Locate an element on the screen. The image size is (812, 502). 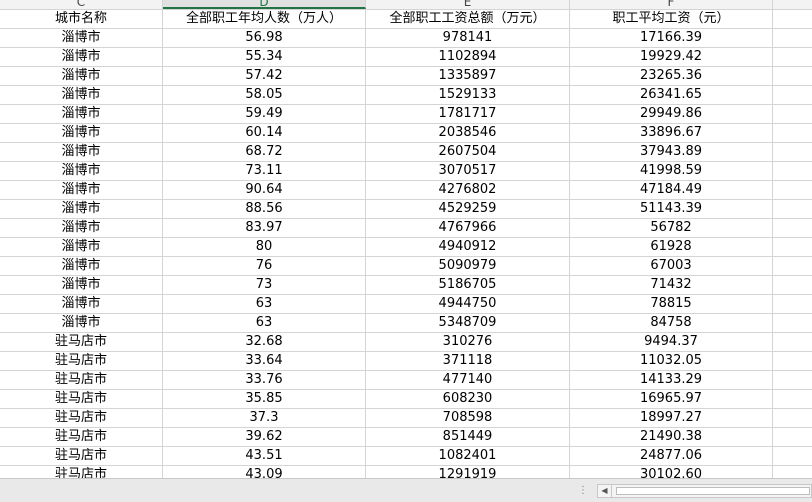
column-header-e: E is located at coordinates (468, 4).